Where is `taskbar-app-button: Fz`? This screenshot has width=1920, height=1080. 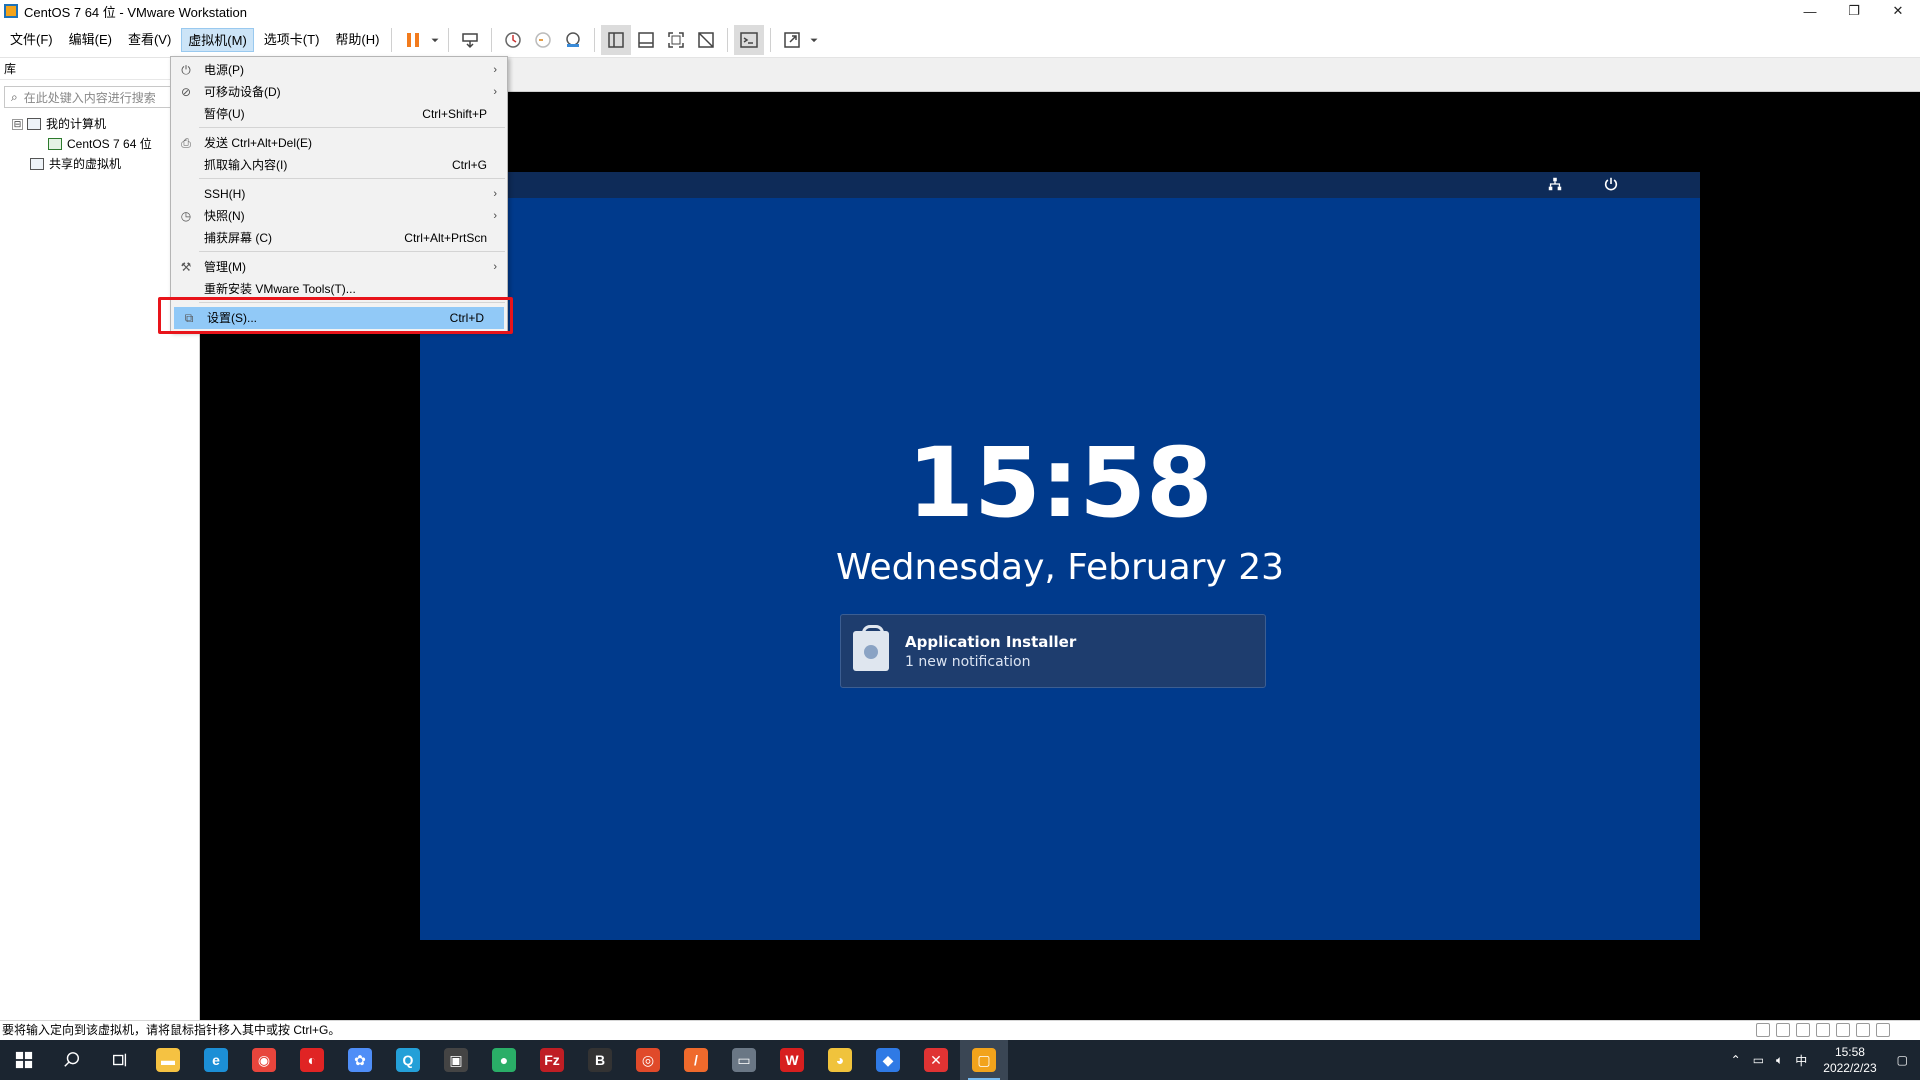 taskbar-app-button: Fz is located at coordinates (552, 1060).